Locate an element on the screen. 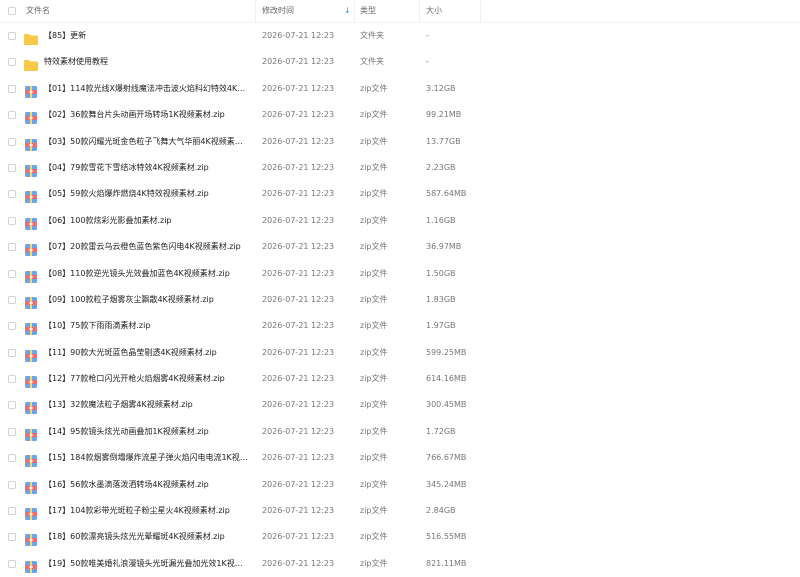 The width and height of the screenshot is (800, 577). file-name: 【18】60款漂亮镜头炫光光晕耀斑4K视频素材.zip is located at coordinates (147, 537).